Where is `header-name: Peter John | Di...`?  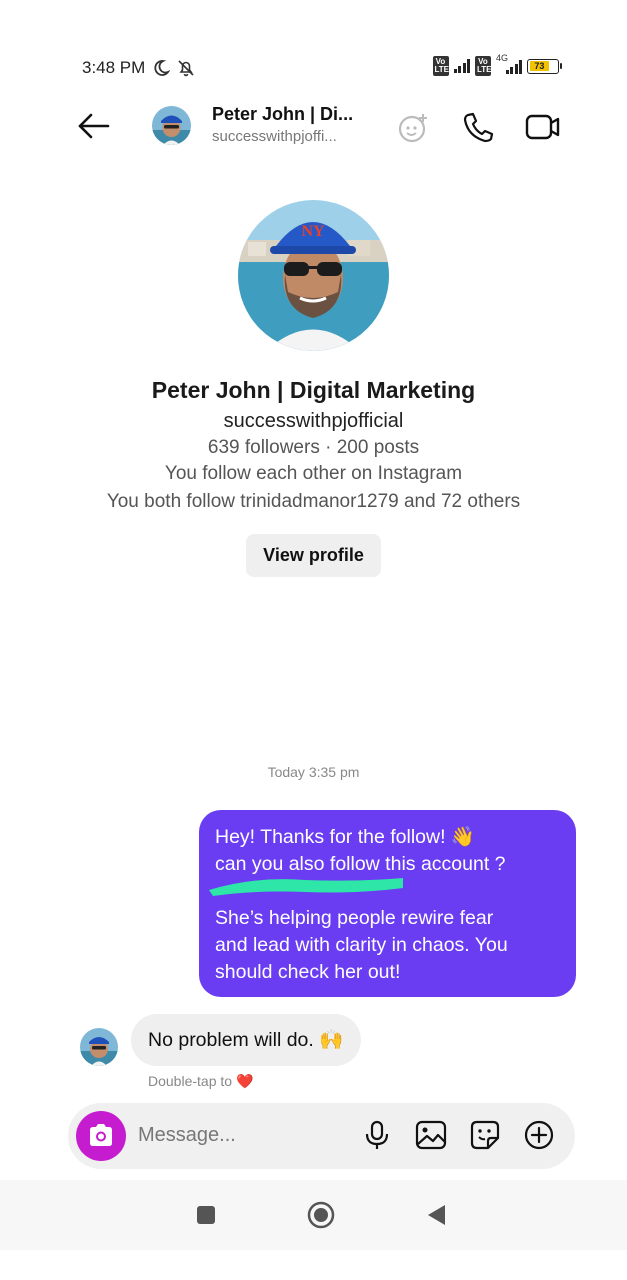 header-name: Peter John | Di... is located at coordinates (282, 114).